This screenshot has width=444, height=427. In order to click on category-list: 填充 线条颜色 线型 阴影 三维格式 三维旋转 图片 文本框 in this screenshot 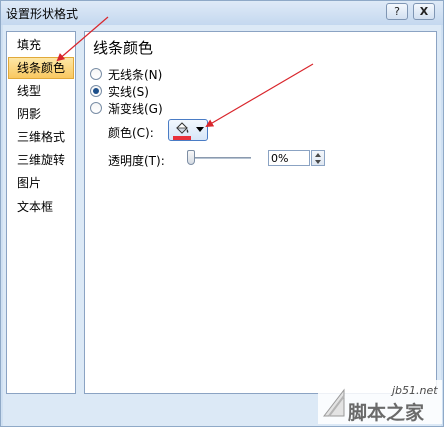, I will do `click(41, 212)`.